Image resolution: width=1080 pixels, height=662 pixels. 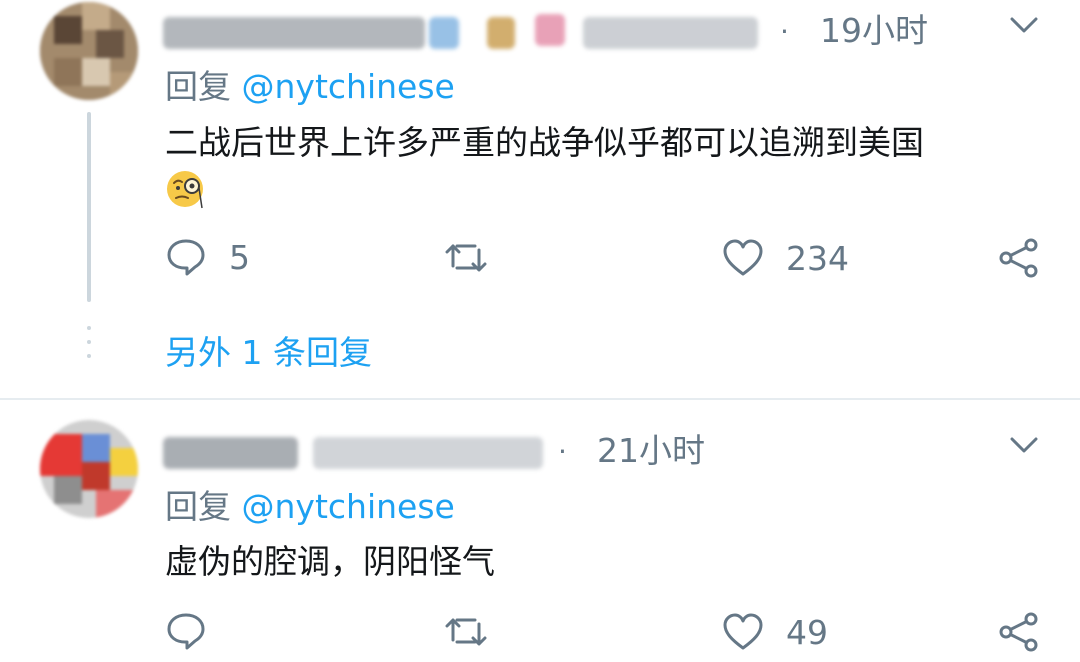 I want to click on tweet-text: 二战后世界上许多严重的战争似乎都可以追溯到美国, so click(x=544, y=142).